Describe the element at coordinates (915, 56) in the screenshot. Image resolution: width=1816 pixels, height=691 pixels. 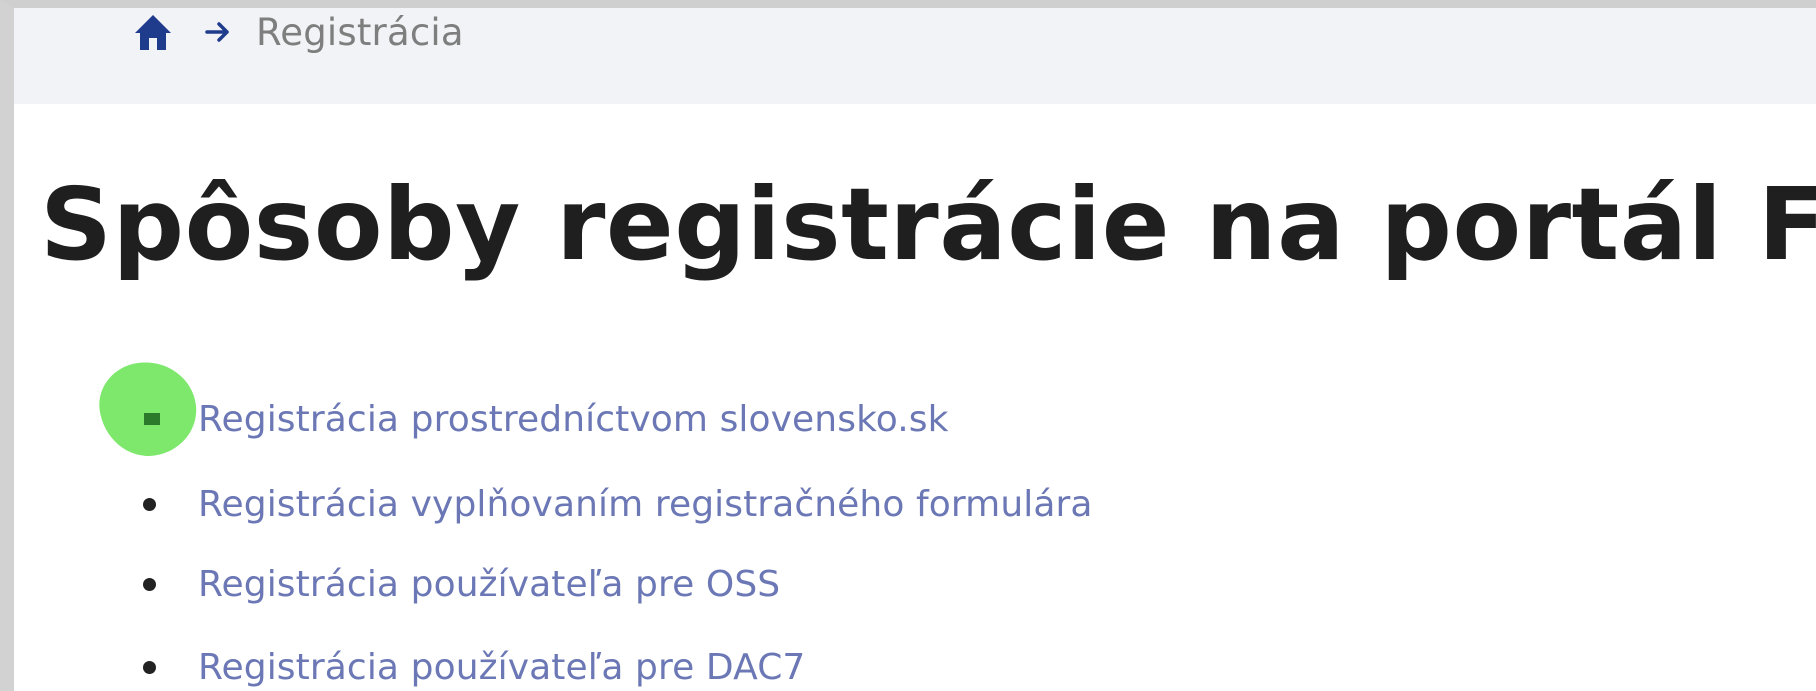
I see `breadcrumb-bar: Registrácia` at that location.